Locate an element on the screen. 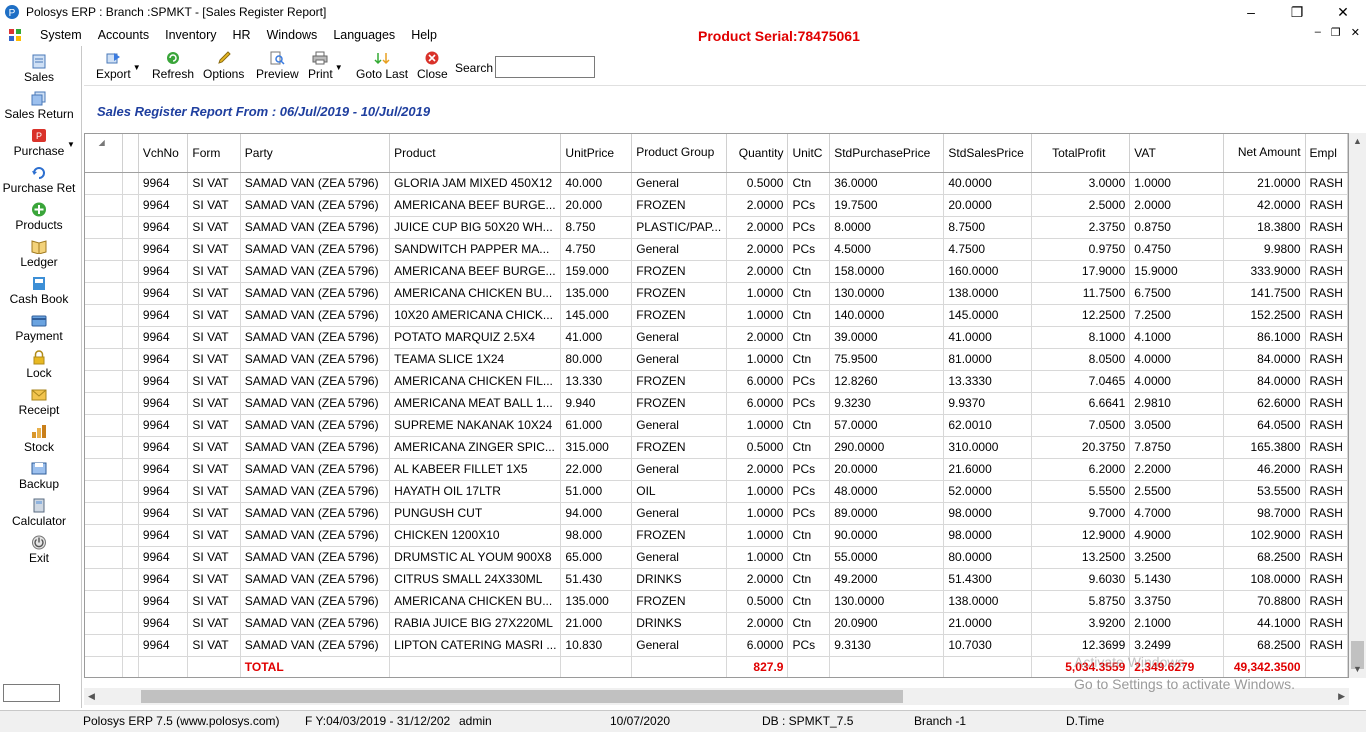 The width and height of the screenshot is (1366, 732). cell-vat: 15.9000 is located at coordinates (1177, 271).